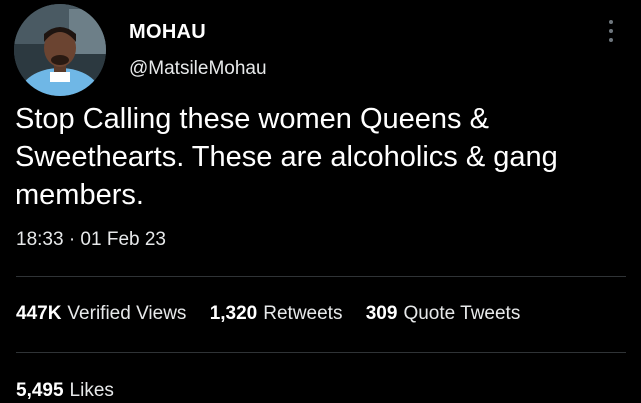 The width and height of the screenshot is (641, 403). I want to click on retweets-stat: 1,320 Retweets, so click(276, 314).